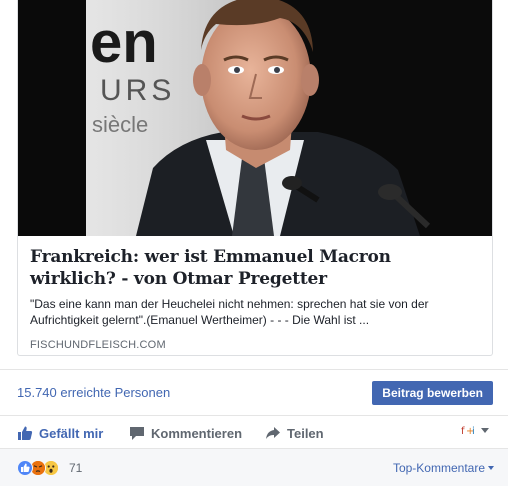  Describe the element at coordinates (93, 392) in the screenshot. I see `reach-link: 15.740 erreichte Personen` at that location.